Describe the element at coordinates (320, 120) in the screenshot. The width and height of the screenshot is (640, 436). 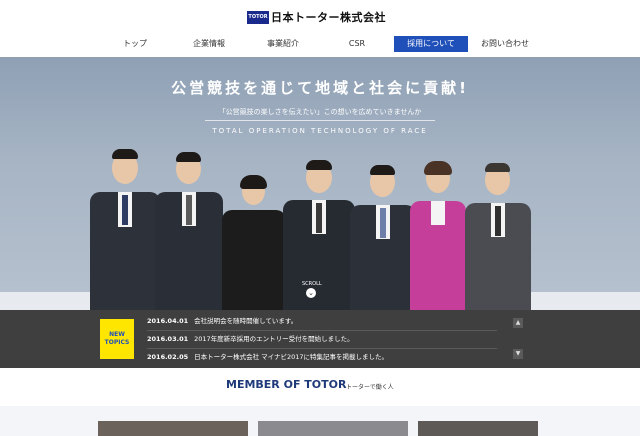
I see `hero-divider` at that location.